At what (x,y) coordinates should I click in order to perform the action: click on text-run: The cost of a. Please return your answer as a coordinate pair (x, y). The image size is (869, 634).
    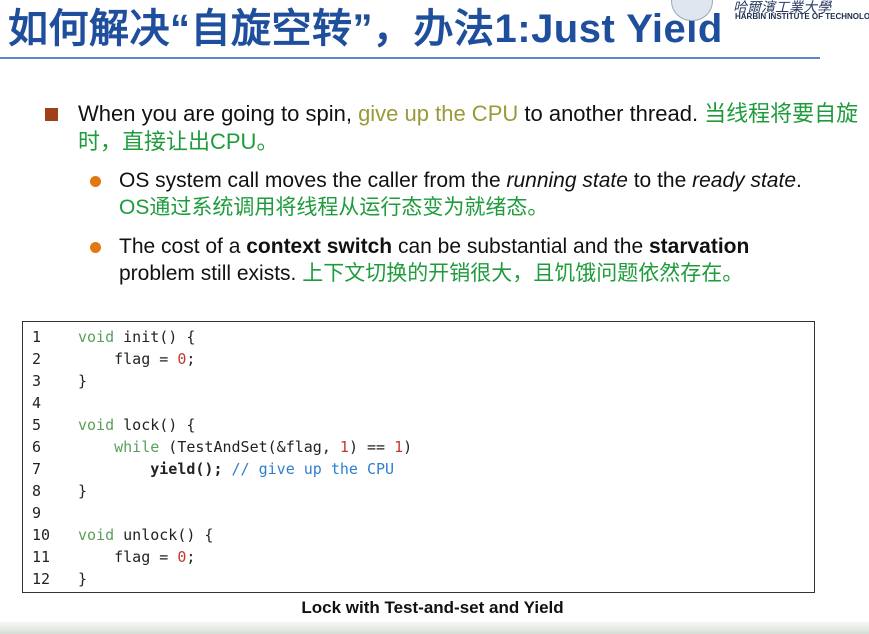
    Looking at the image, I should click on (183, 246).